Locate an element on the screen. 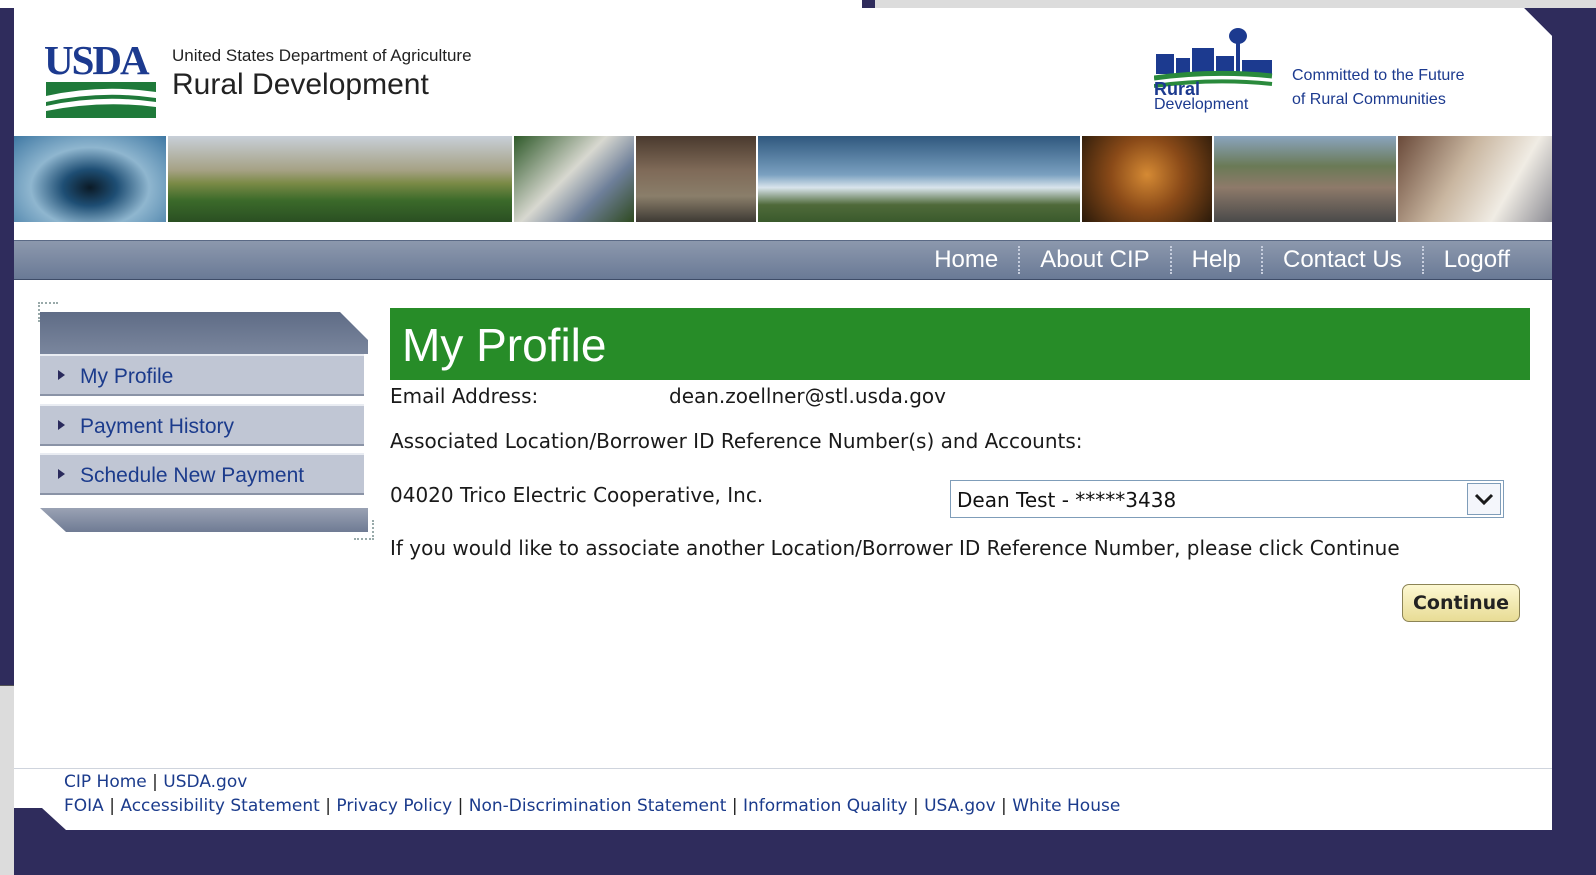 The height and width of the screenshot is (875, 1596). nav-logoff: Logoff is located at coordinates (1475, 260).